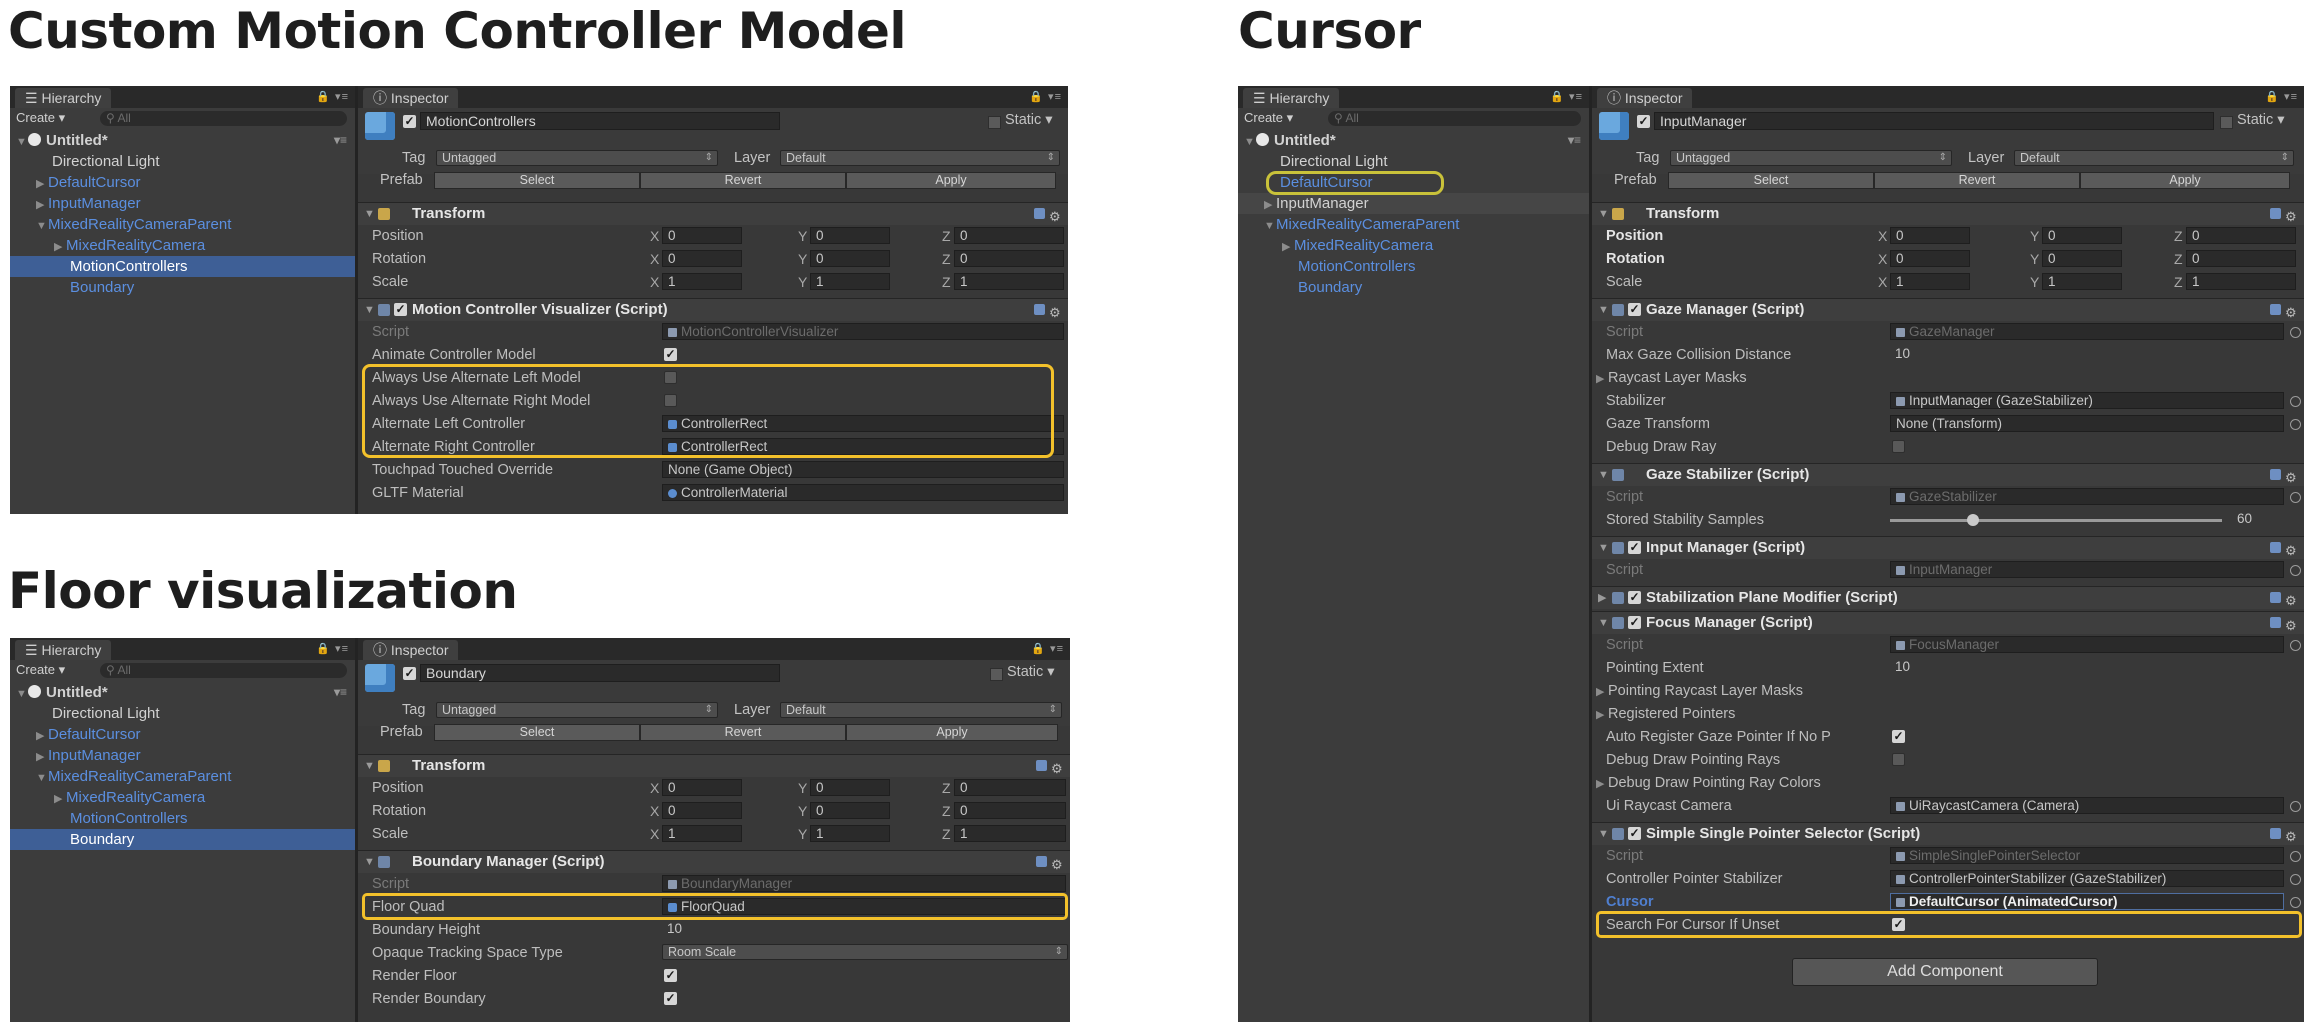 The image size is (2316, 1036). Describe the element at coordinates (1948, 474) in the screenshot. I see `gaze-stabilizer-header: ▼ Gaze Stabilizer (Script) ⚙` at that location.